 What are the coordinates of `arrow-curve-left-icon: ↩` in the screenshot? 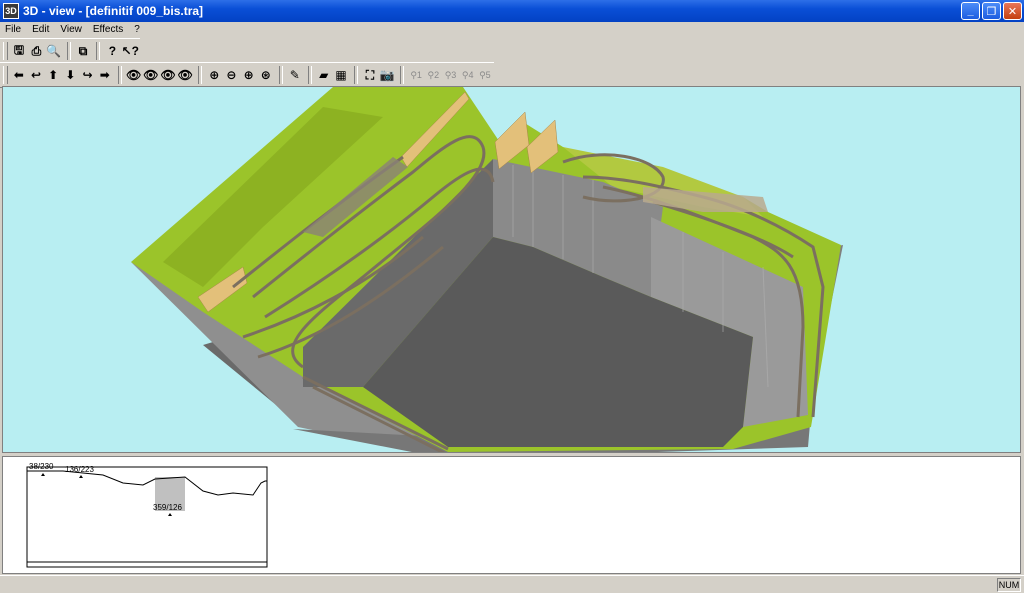 It's located at (36, 75).